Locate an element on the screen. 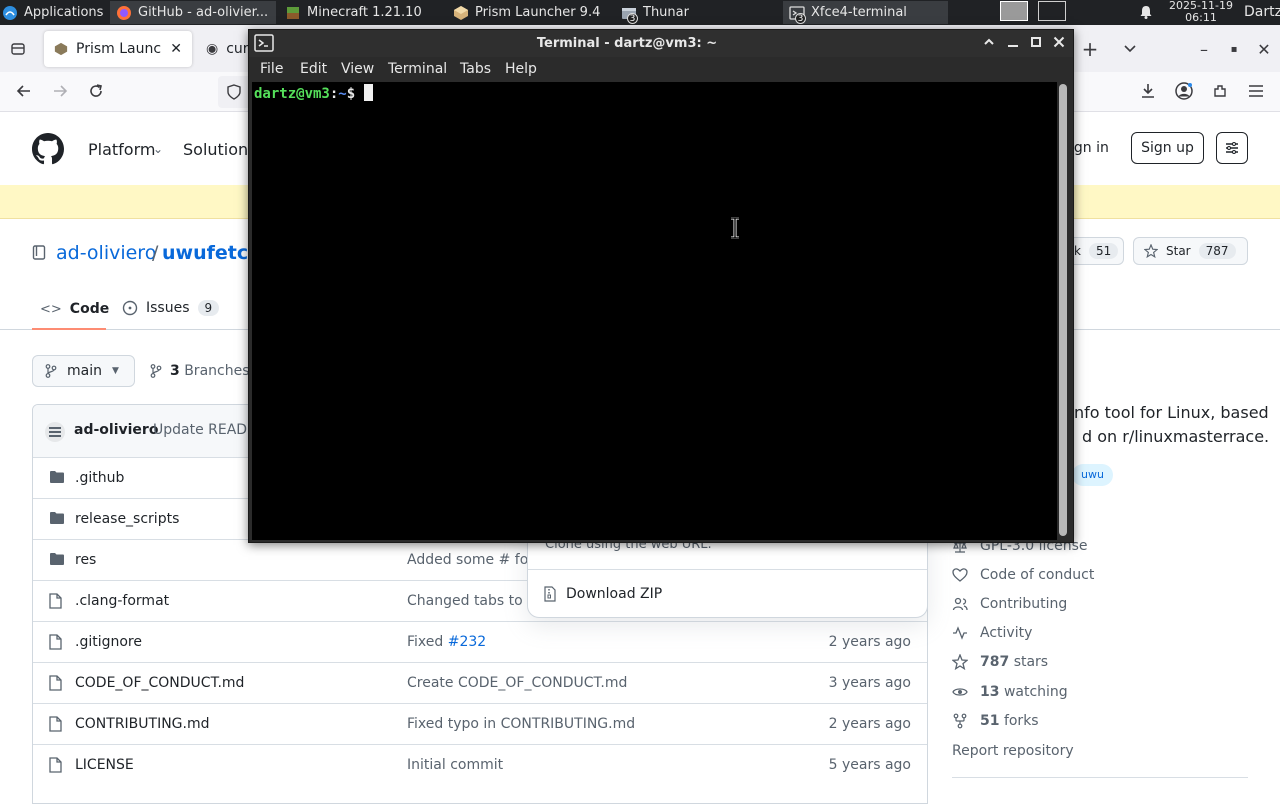 The width and height of the screenshot is (1280, 804). file-name-link: release_scripts is located at coordinates (127, 519).